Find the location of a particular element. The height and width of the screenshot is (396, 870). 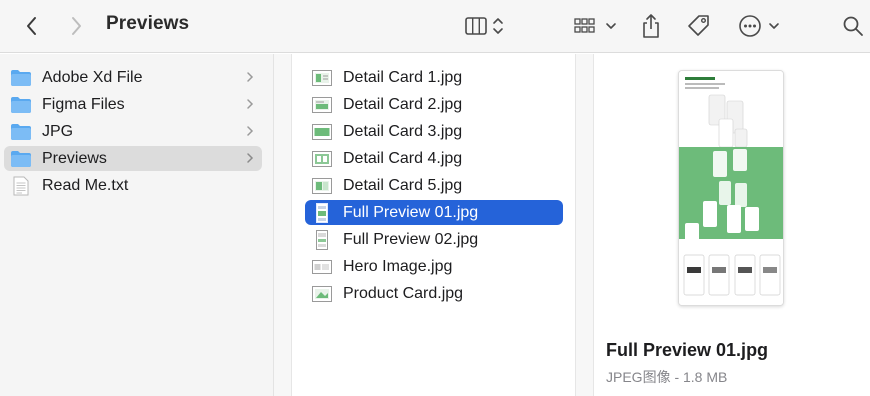

ellipsis-circle-icon is located at coordinates (759, 26).